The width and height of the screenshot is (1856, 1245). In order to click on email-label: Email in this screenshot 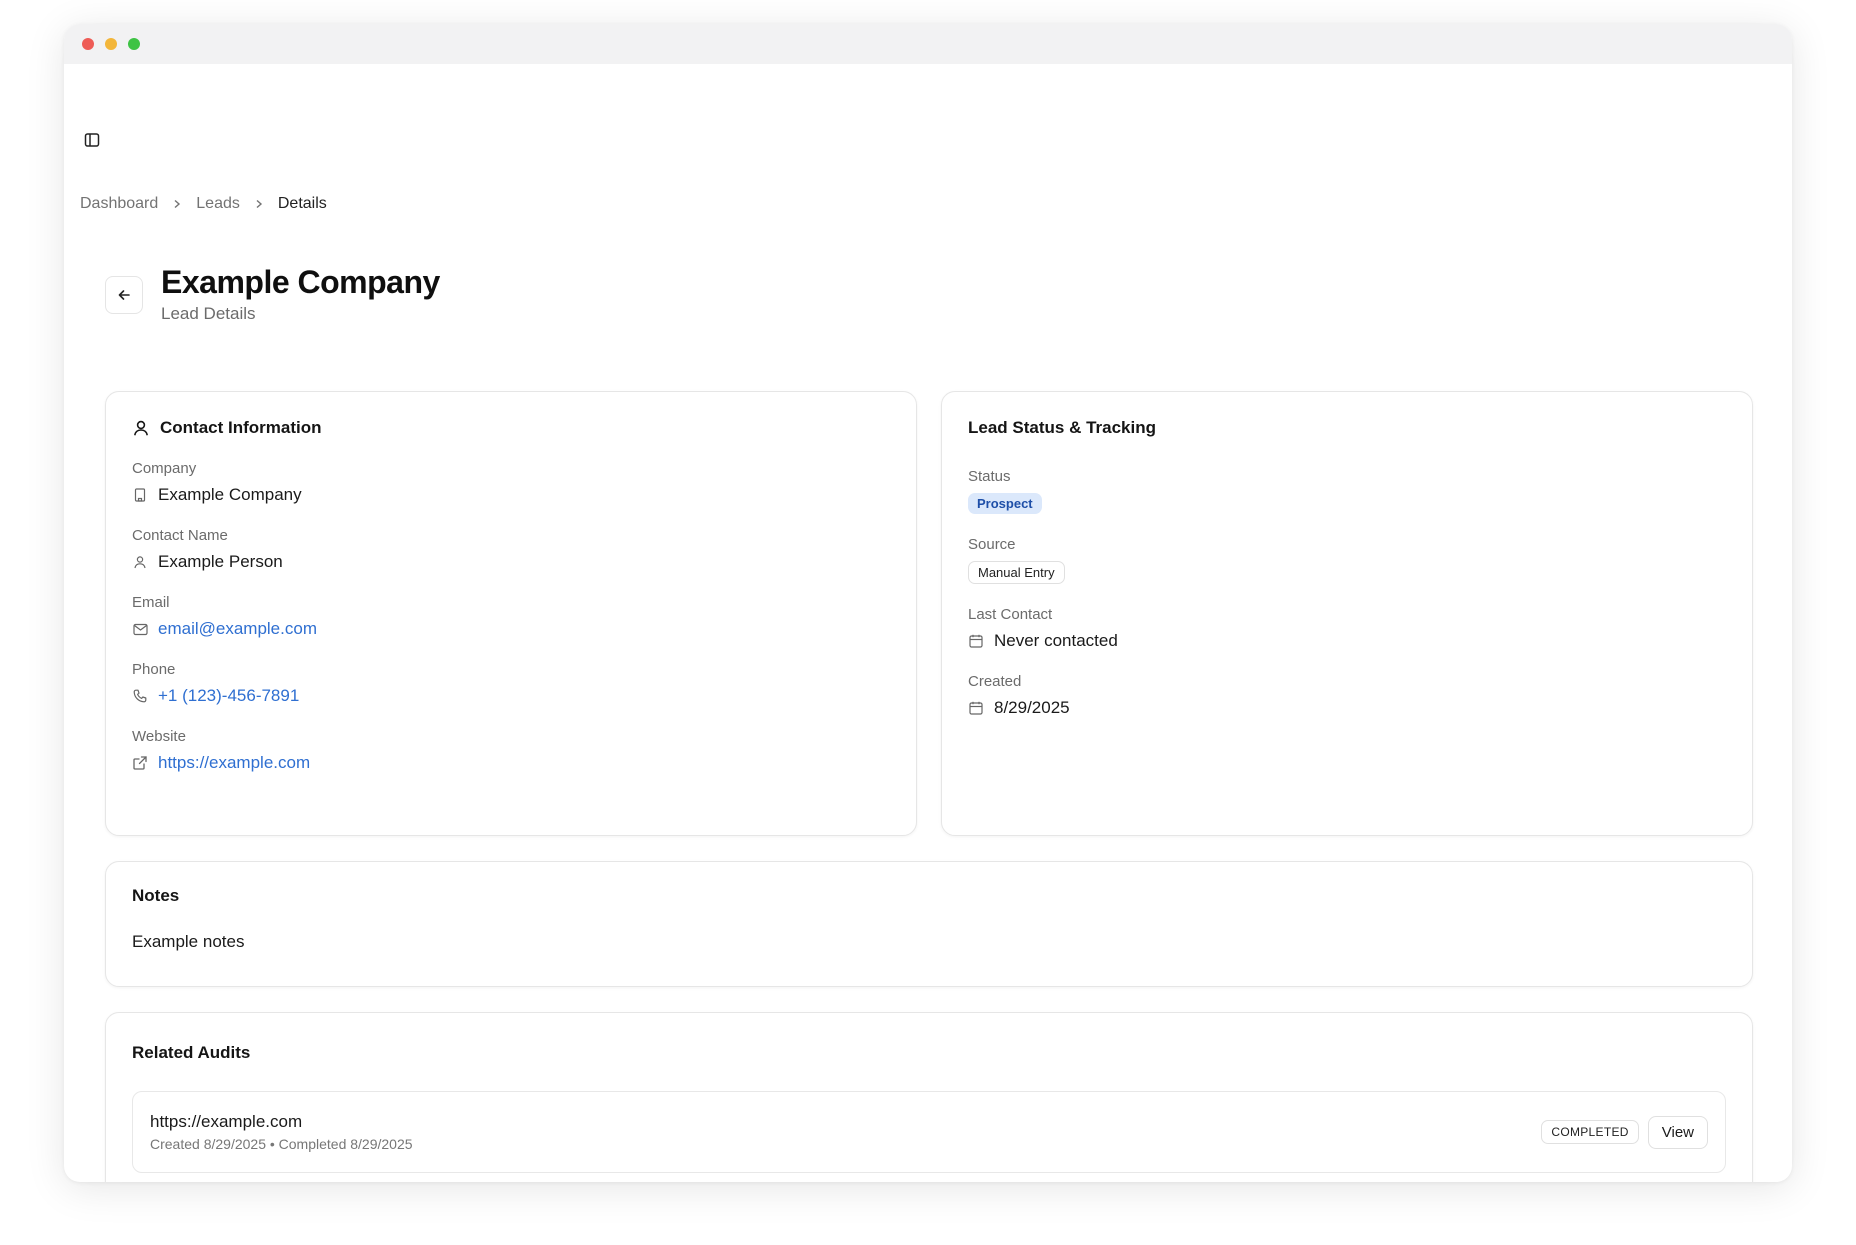, I will do `click(151, 602)`.